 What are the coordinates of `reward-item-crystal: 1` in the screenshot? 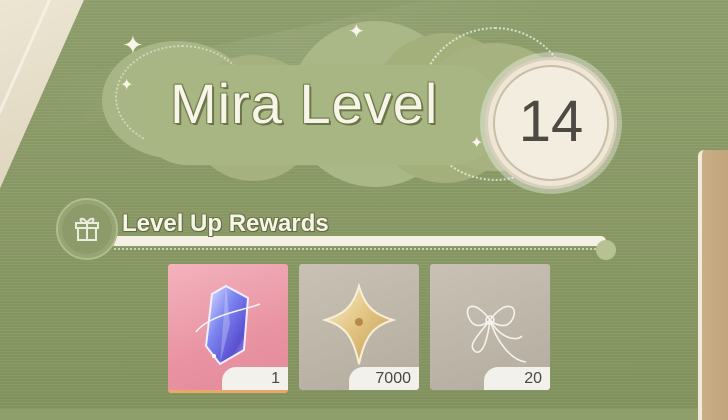 It's located at (228, 328).